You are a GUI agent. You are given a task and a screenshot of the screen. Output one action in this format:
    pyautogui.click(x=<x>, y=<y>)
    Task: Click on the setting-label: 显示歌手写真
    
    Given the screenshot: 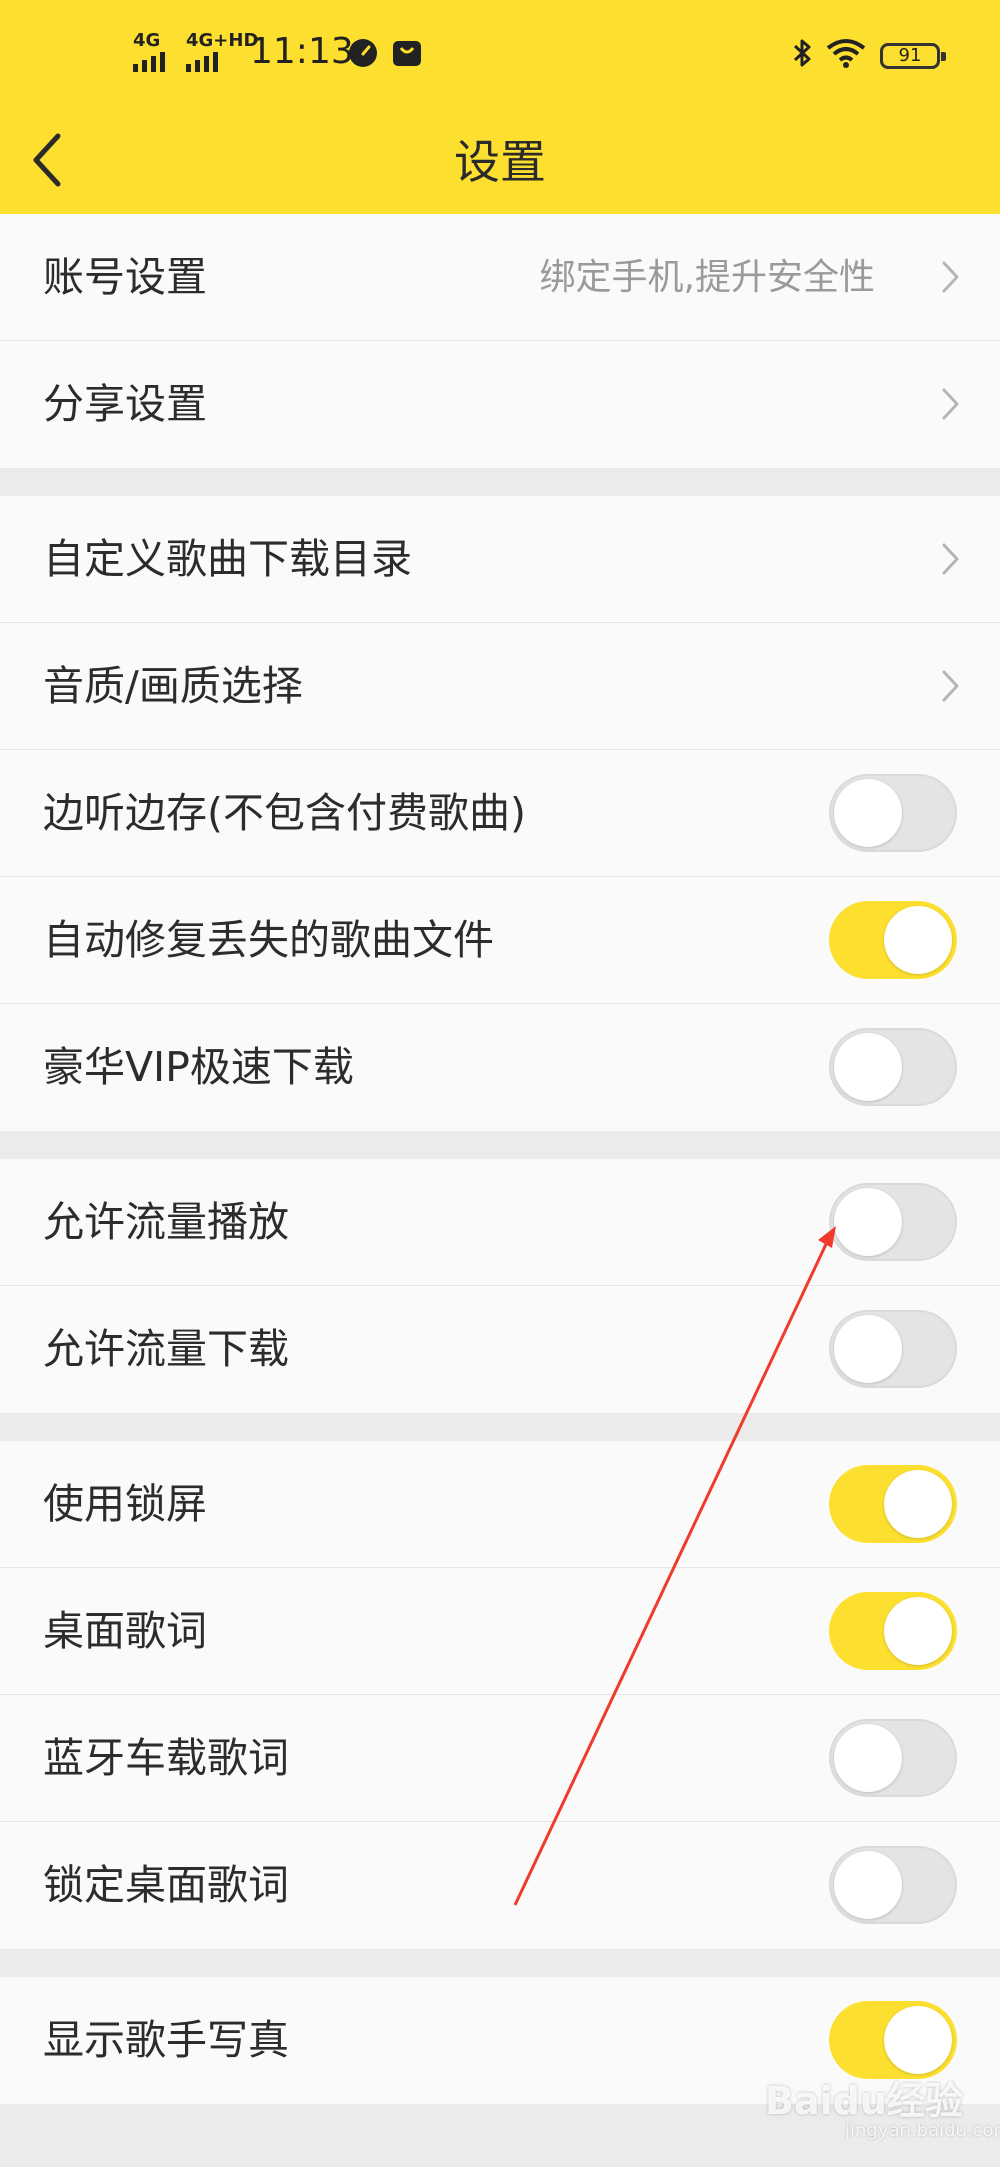 What is the action you would take?
    pyautogui.click(x=166, y=2040)
    